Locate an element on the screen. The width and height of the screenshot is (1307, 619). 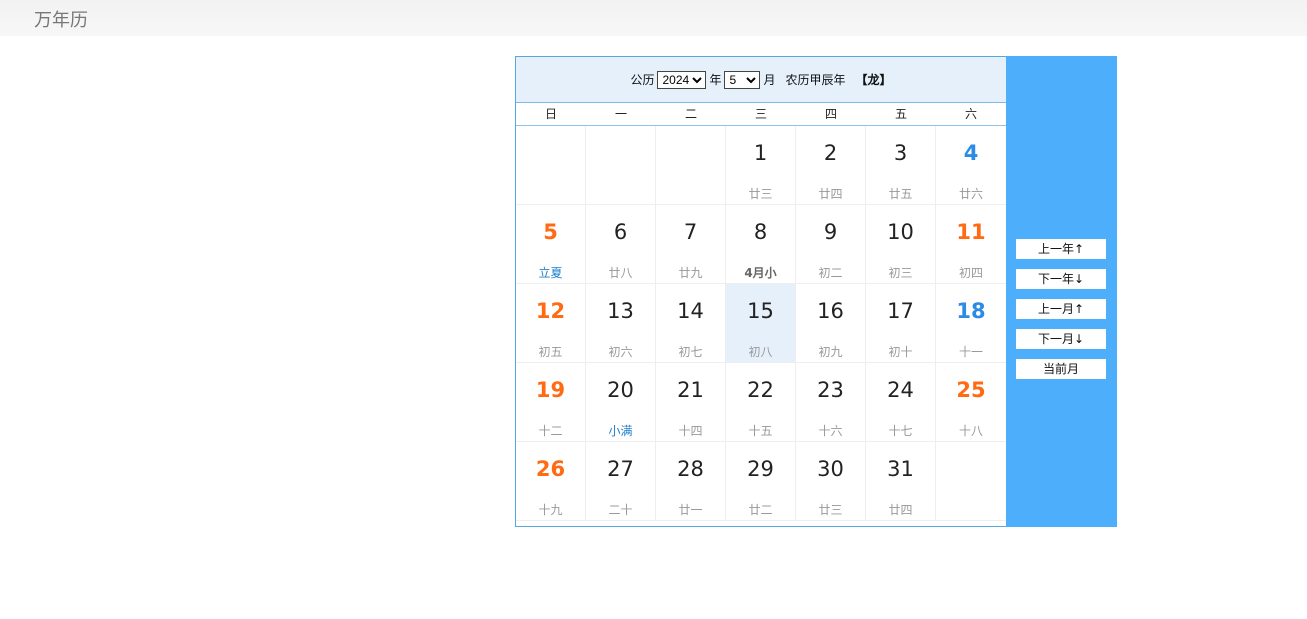
day-cell: 15 初八 is located at coordinates (761, 323).